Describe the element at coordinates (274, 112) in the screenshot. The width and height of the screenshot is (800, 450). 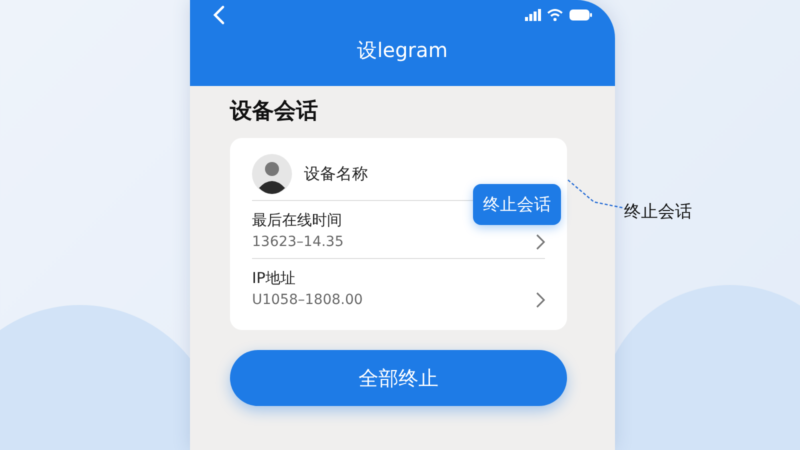
I see `page-title: 设备会话` at that location.